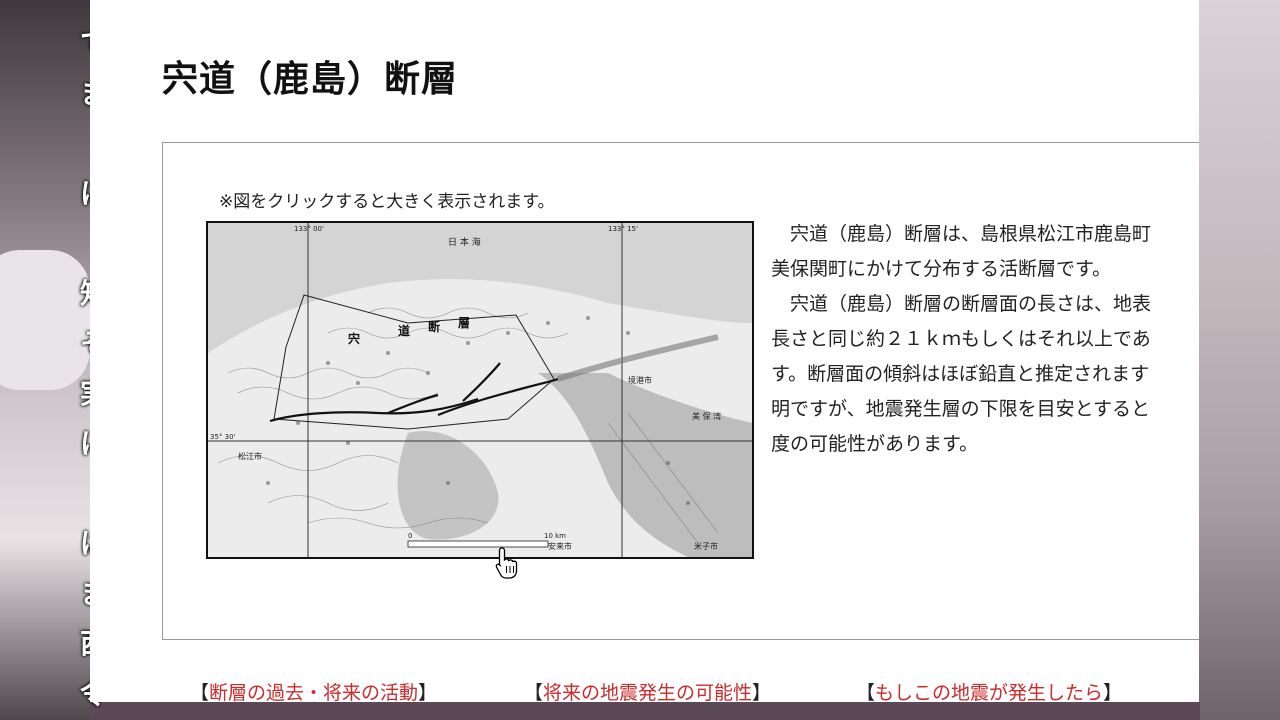 The height and width of the screenshot is (720, 1280). I want to click on page-title: 宍道（鹿島）断層, so click(310, 79).